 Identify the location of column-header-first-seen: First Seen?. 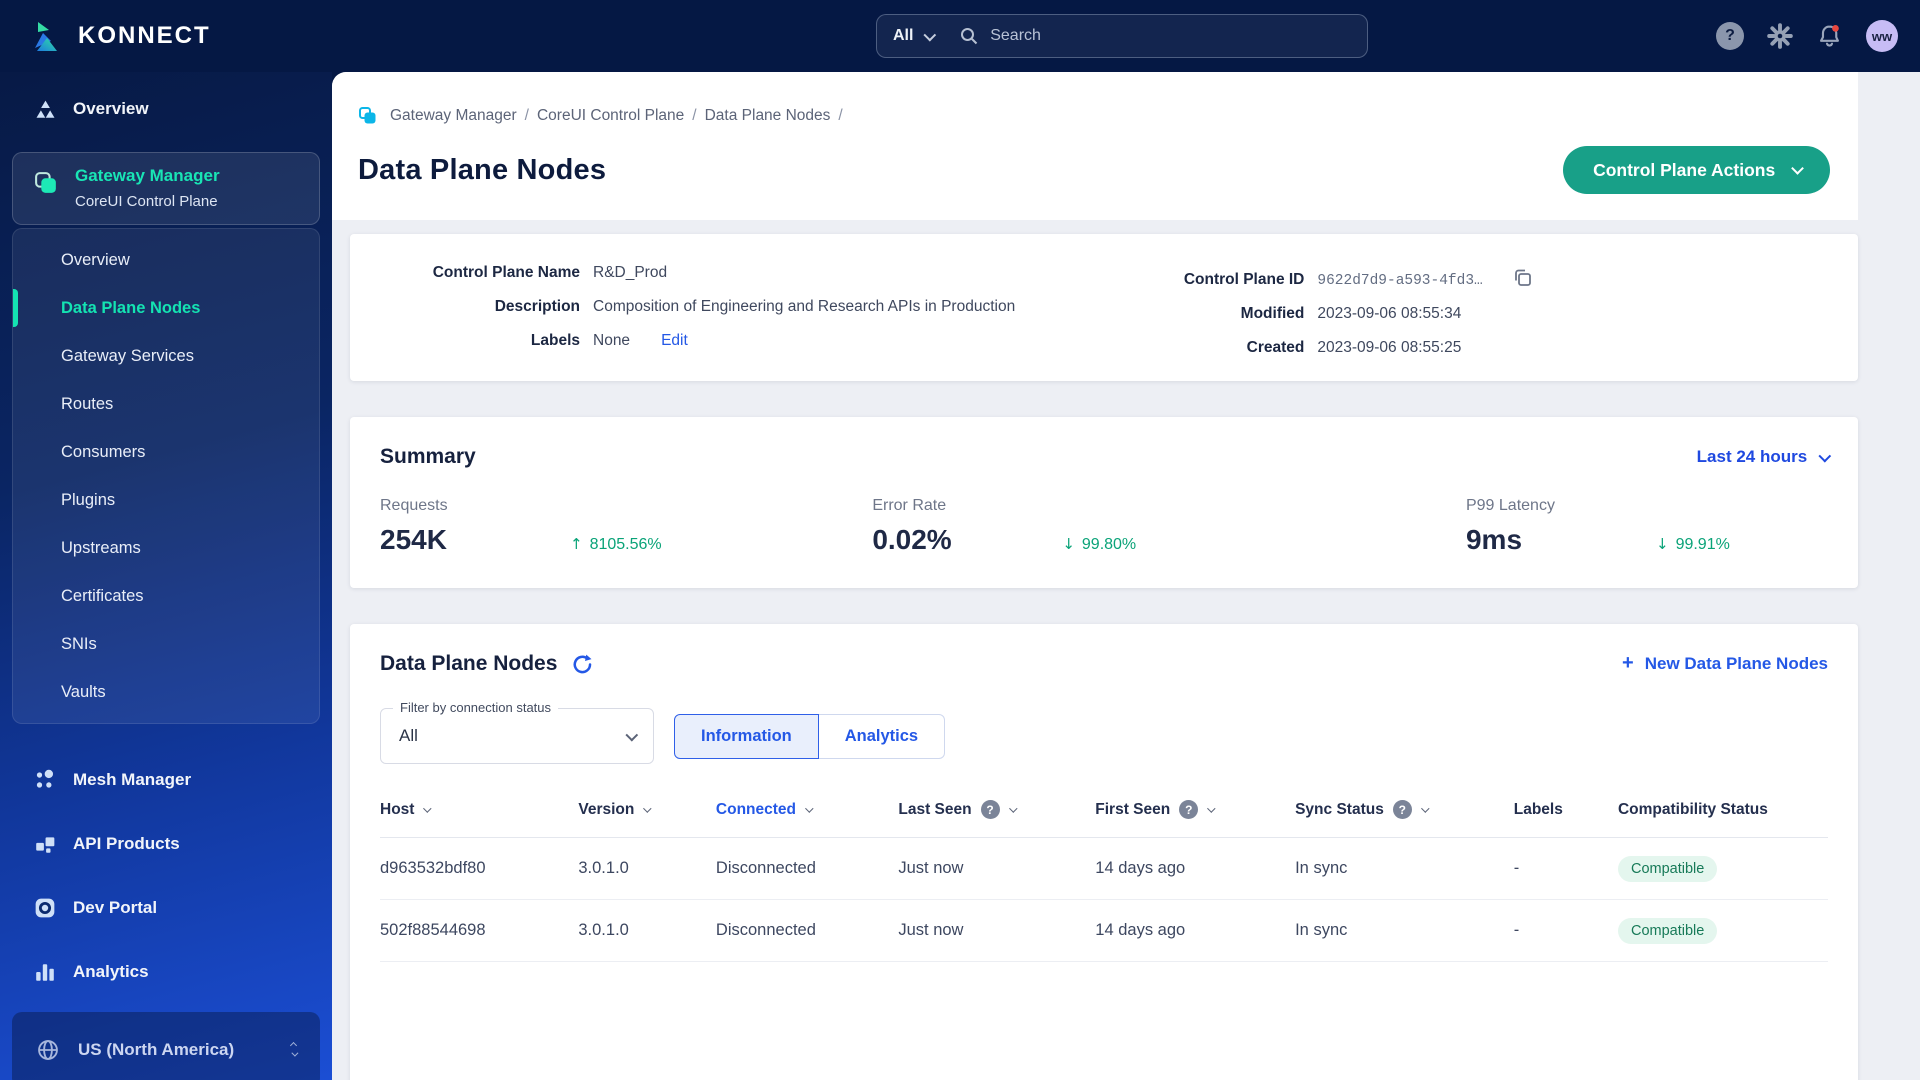
(1195, 809).